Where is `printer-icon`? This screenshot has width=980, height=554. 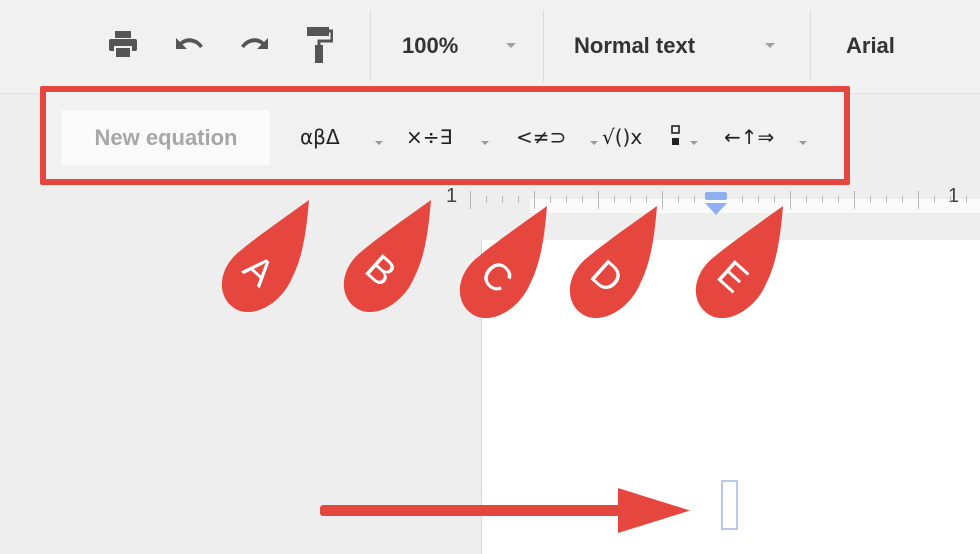 printer-icon is located at coordinates (123, 45).